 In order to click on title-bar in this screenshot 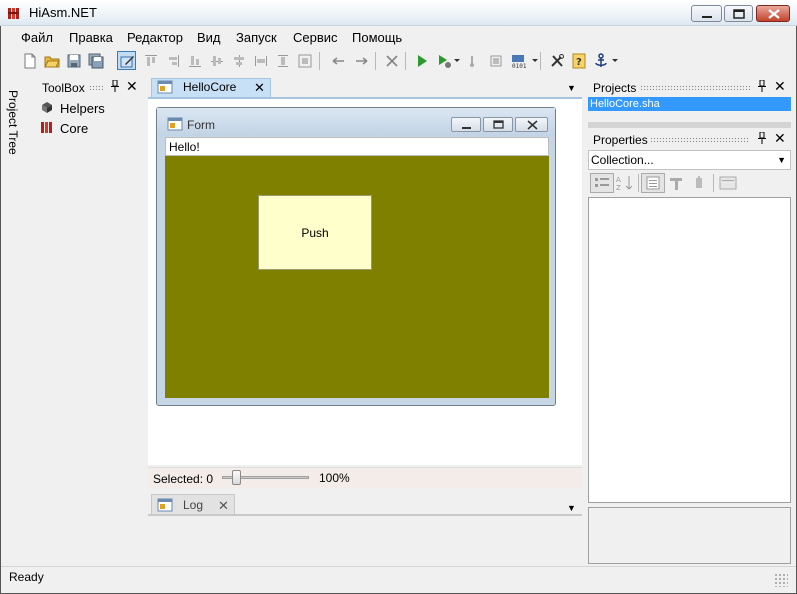, I will do `click(398, 13)`.